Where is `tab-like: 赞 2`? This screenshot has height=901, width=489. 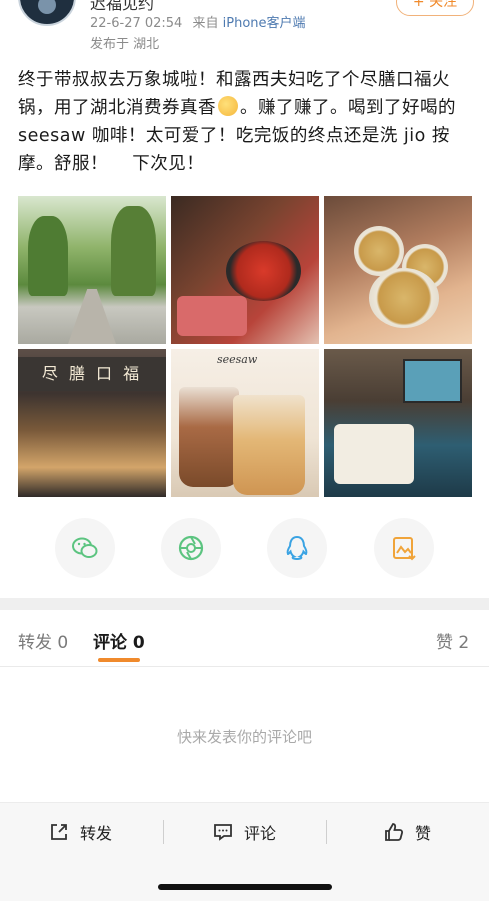 tab-like: 赞 2 is located at coordinates (452, 640).